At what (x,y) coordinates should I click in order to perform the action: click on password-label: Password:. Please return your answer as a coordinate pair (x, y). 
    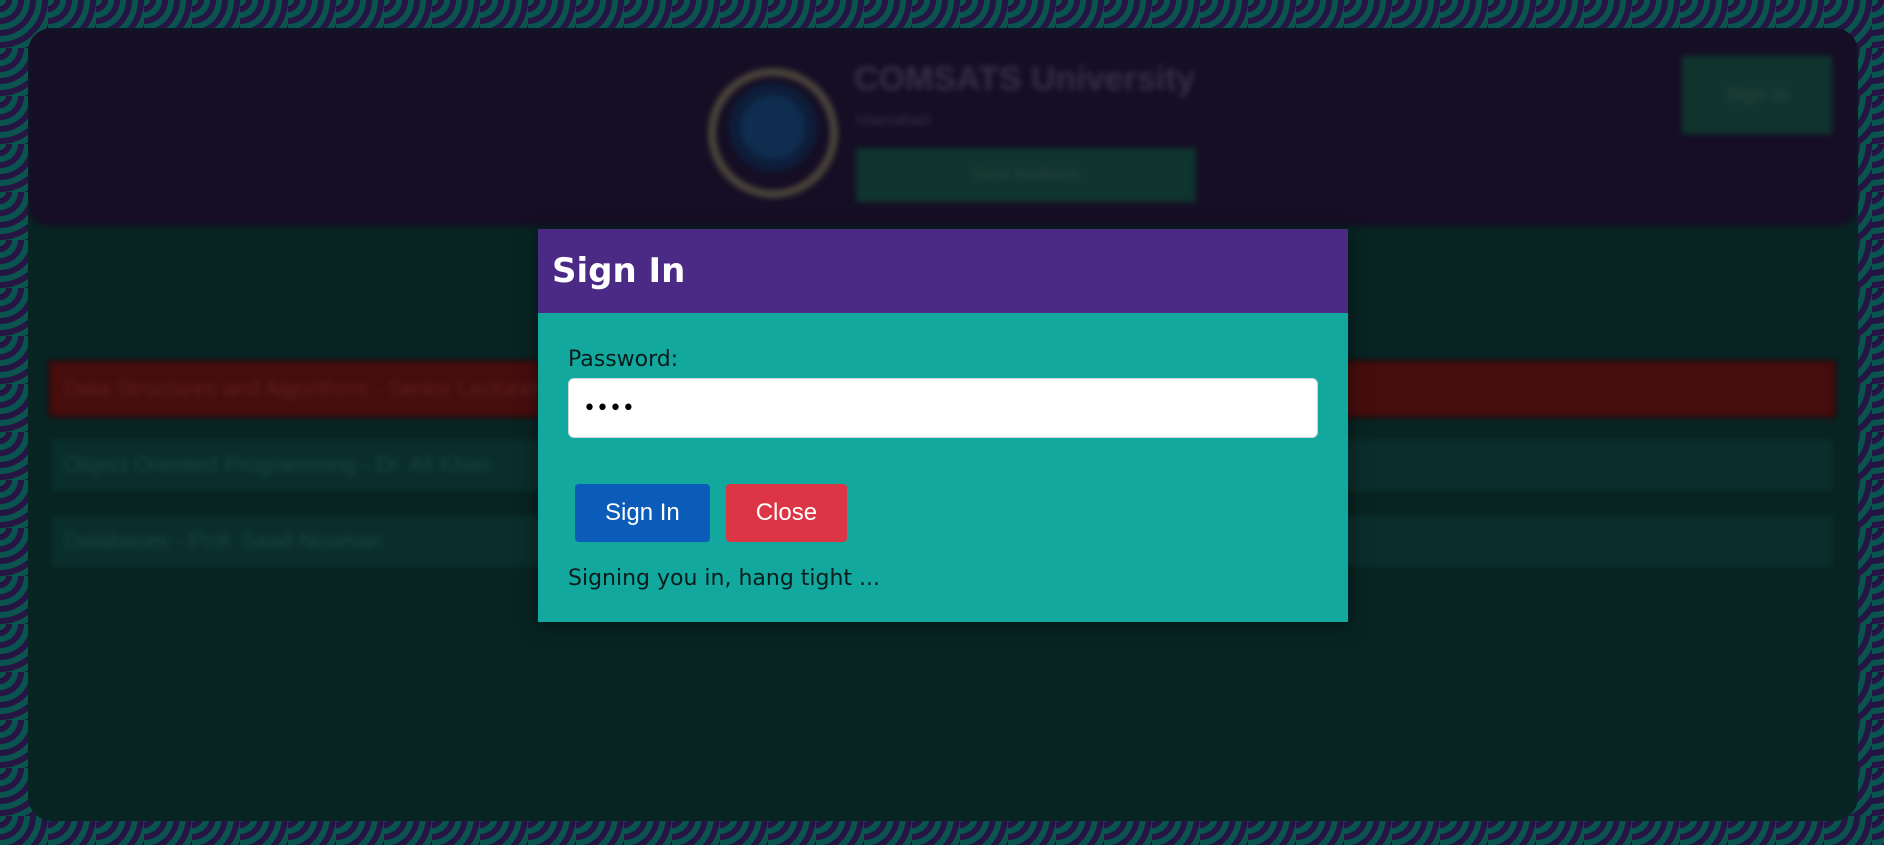
    Looking at the image, I should click on (623, 359).